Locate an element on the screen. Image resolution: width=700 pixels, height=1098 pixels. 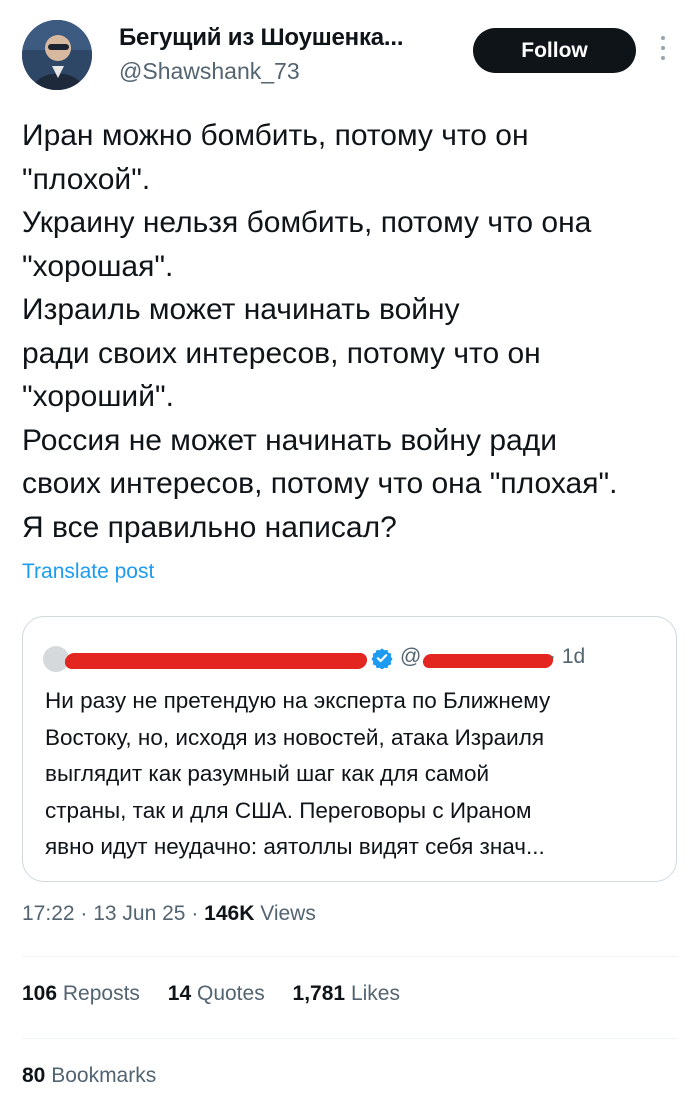
quoted-timestamp: · 1d is located at coordinates (567, 657).